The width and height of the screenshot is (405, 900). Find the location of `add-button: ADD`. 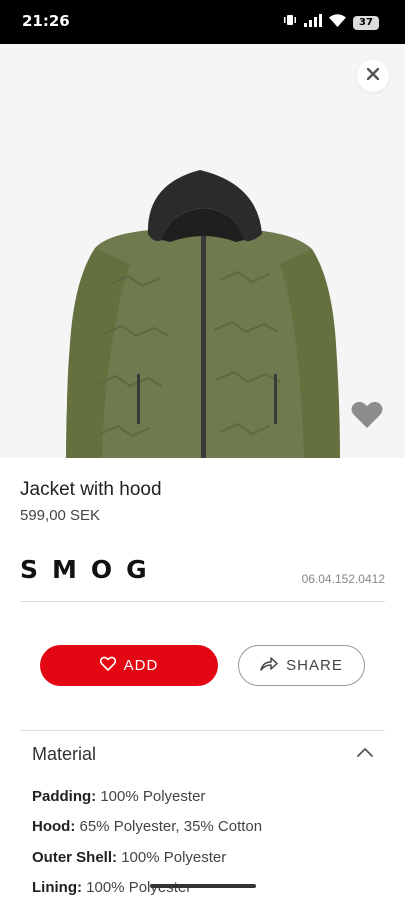

add-button: ADD is located at coordinates (129, 665).